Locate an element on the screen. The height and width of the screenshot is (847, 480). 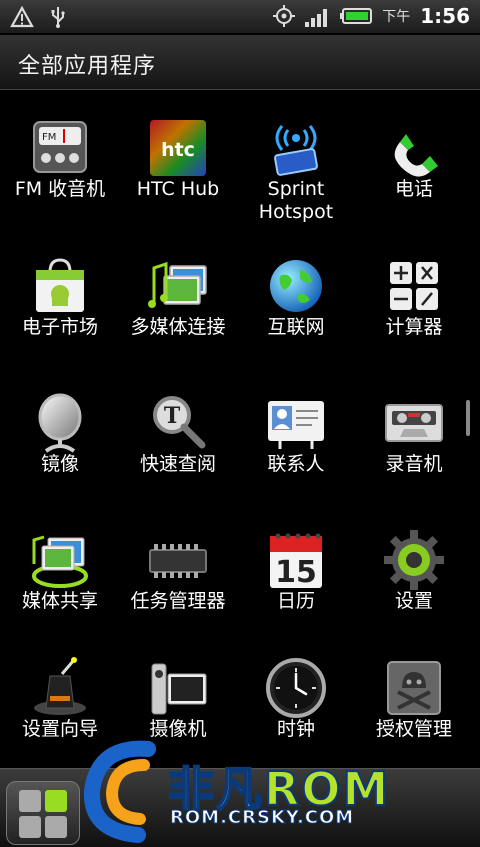
app-label: Sprint Hotspot is located at coordinates (296, 200).